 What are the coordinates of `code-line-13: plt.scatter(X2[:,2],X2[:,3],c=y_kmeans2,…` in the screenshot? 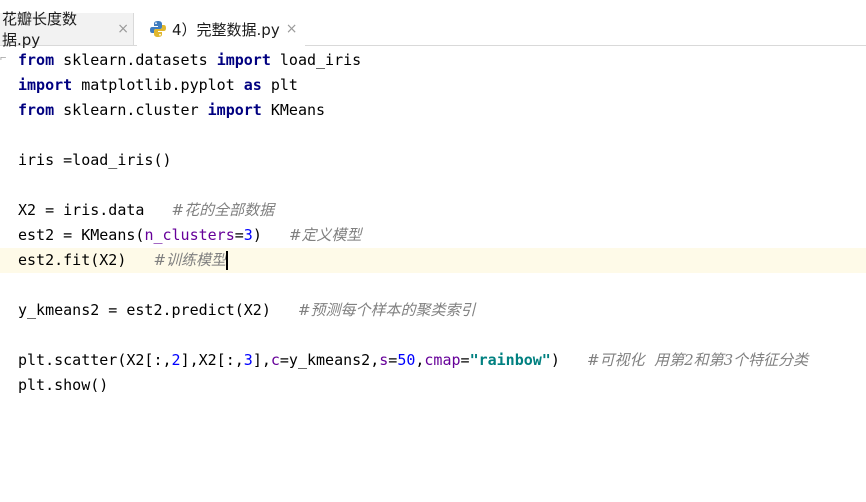 It's located at (413, 360).